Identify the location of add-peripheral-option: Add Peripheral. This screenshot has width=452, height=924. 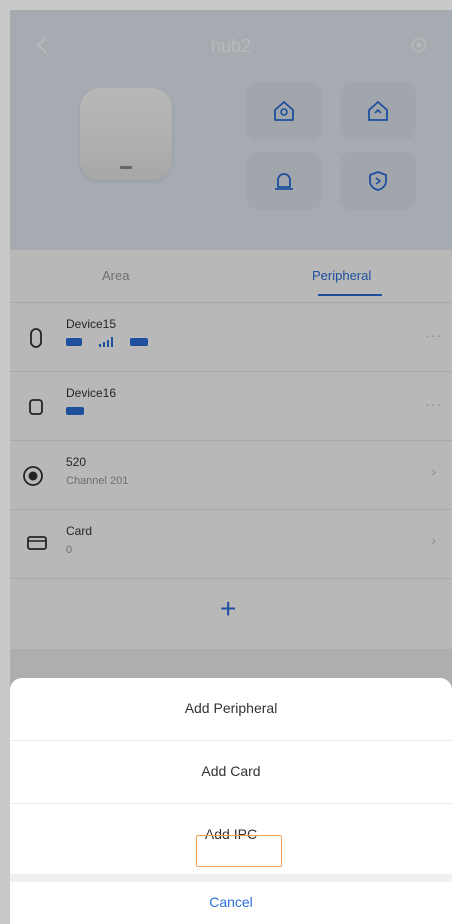
(231, 709).